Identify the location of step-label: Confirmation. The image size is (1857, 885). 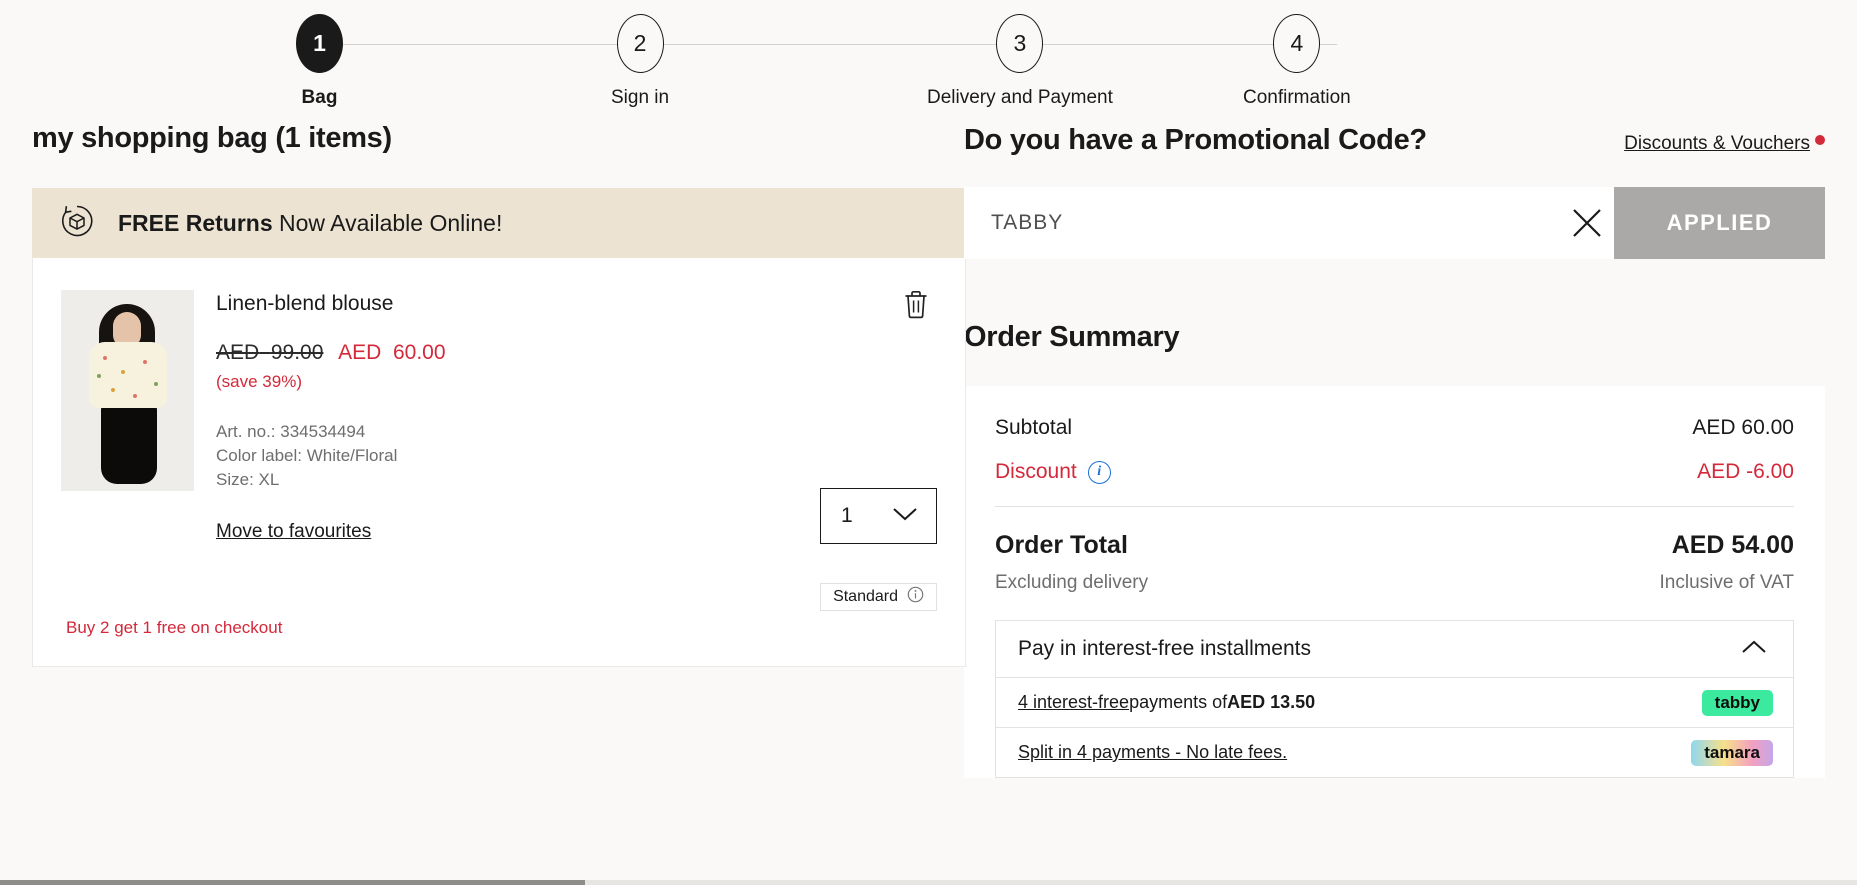
(1297, 97).